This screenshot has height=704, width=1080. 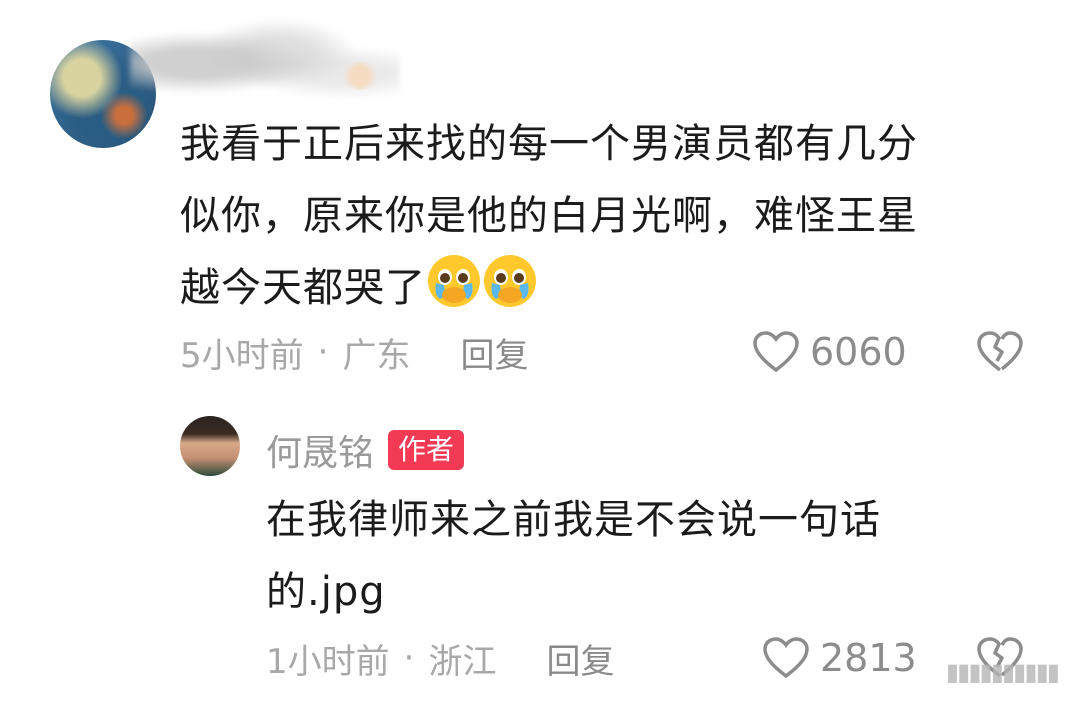 I want to click on comment-meta: 5小时前 · 广东 回复, so click(x=354, y=352).